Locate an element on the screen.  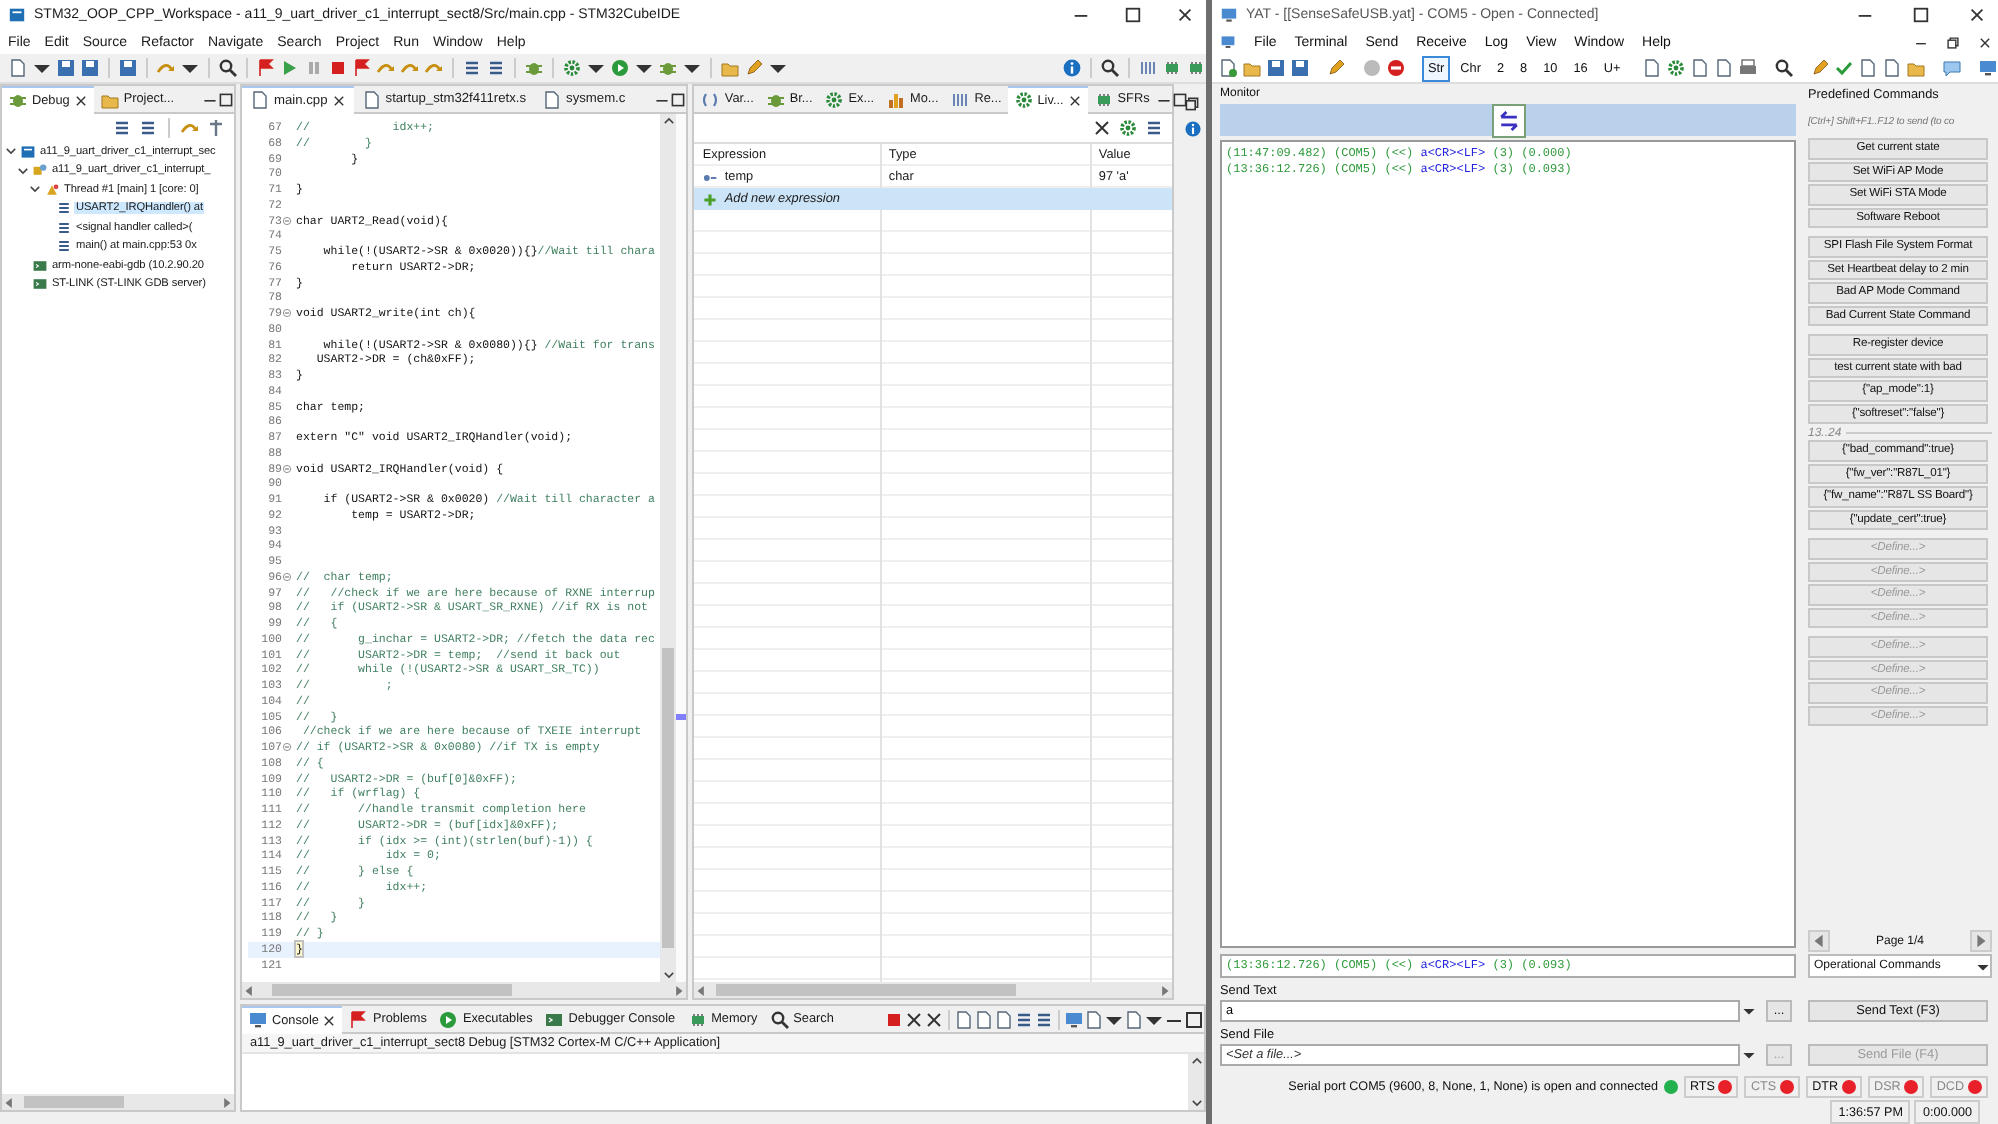
exchange-arrows-icon is located at coordinates (1508, 120).